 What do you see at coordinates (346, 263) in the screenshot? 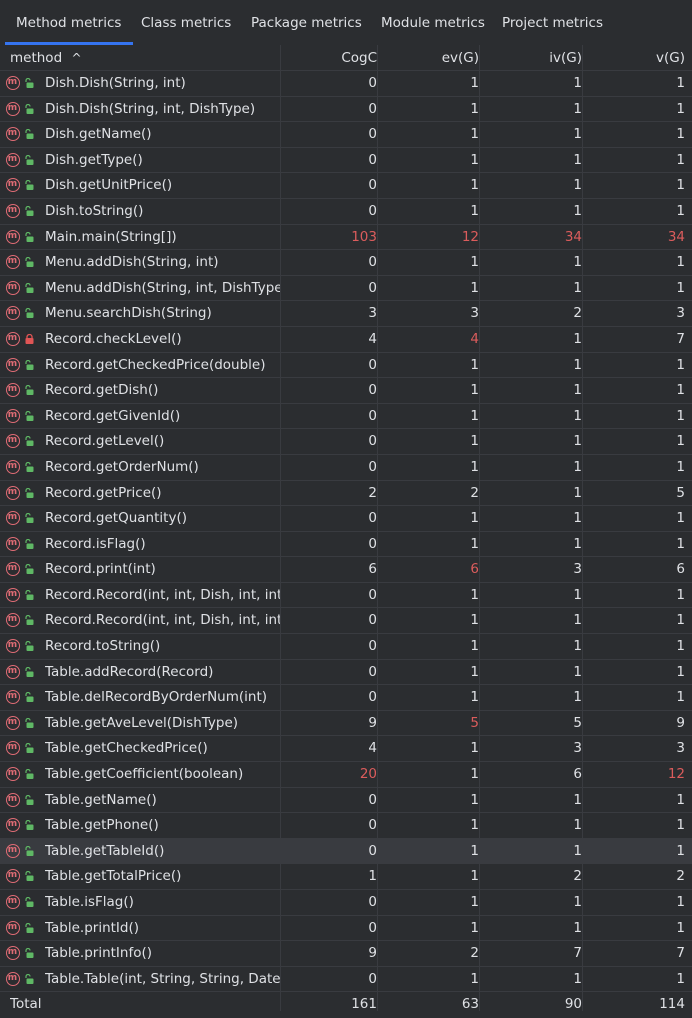
I see `table-row: m Menu.addDish(String, int) 0 1 1 1` at bounding box center [346, 263].